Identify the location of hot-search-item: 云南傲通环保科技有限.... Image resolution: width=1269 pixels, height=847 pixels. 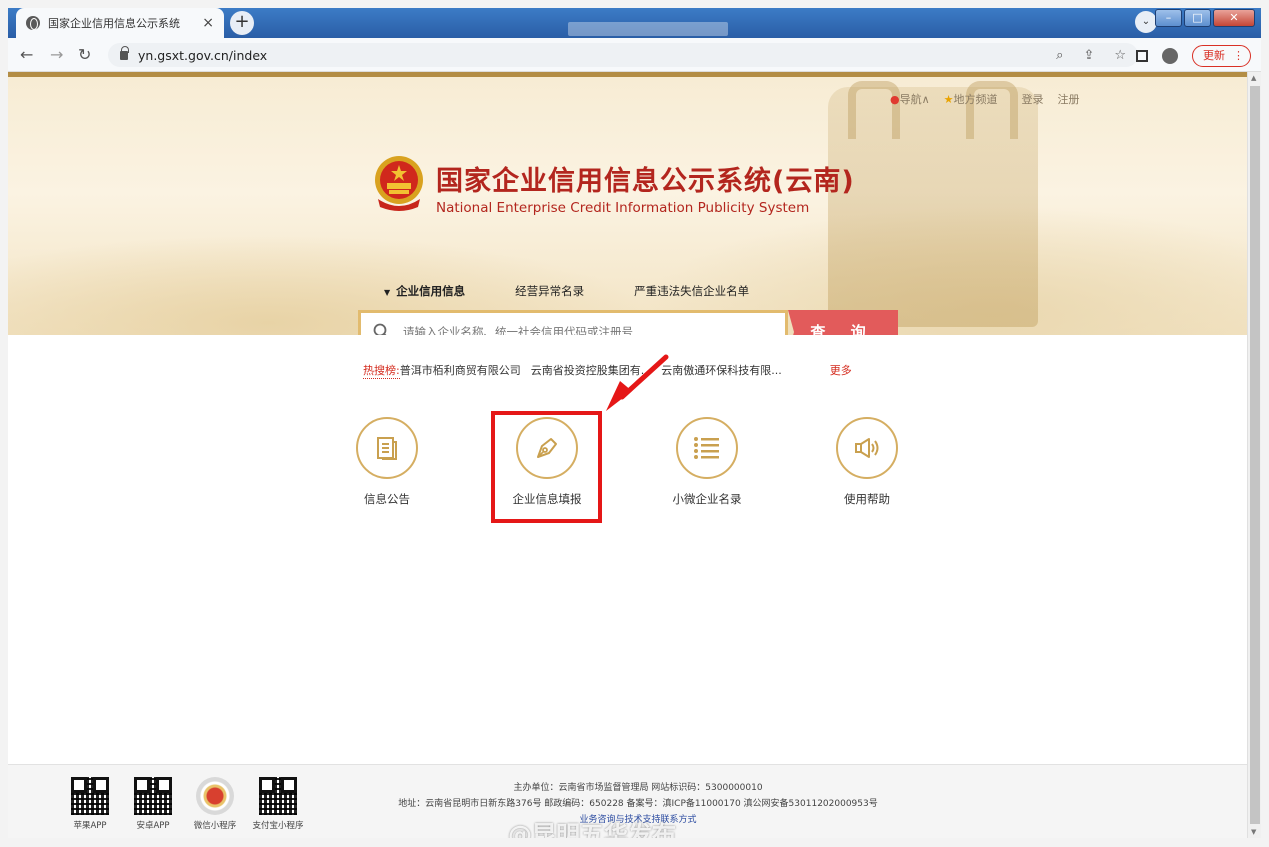
(721, 370).